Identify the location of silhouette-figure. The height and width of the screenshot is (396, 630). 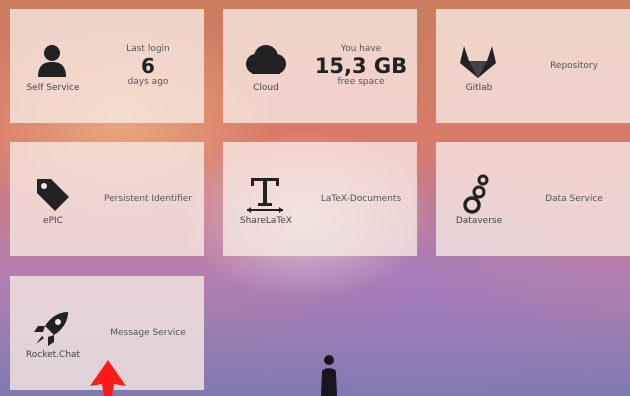
(329, 375).